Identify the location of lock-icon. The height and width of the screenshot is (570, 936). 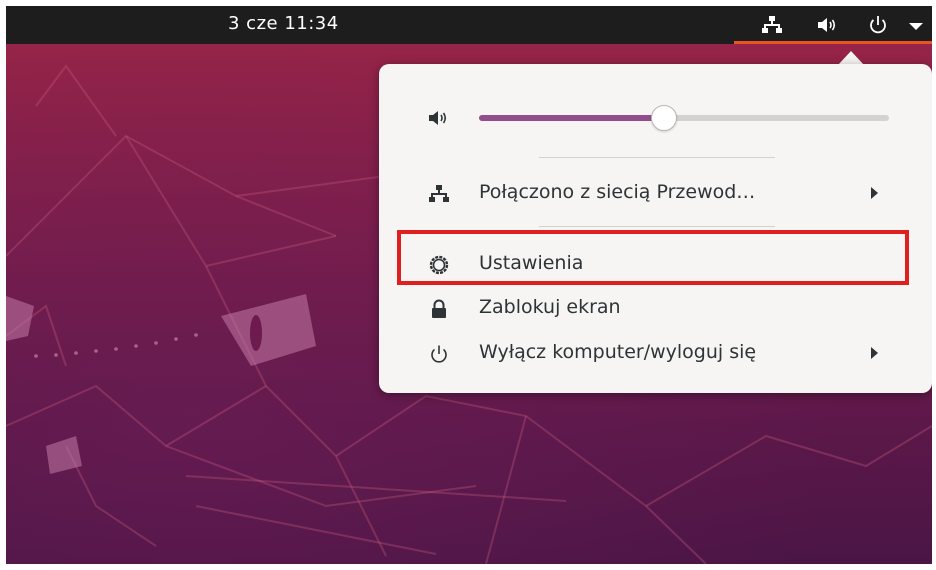
(439, 308).